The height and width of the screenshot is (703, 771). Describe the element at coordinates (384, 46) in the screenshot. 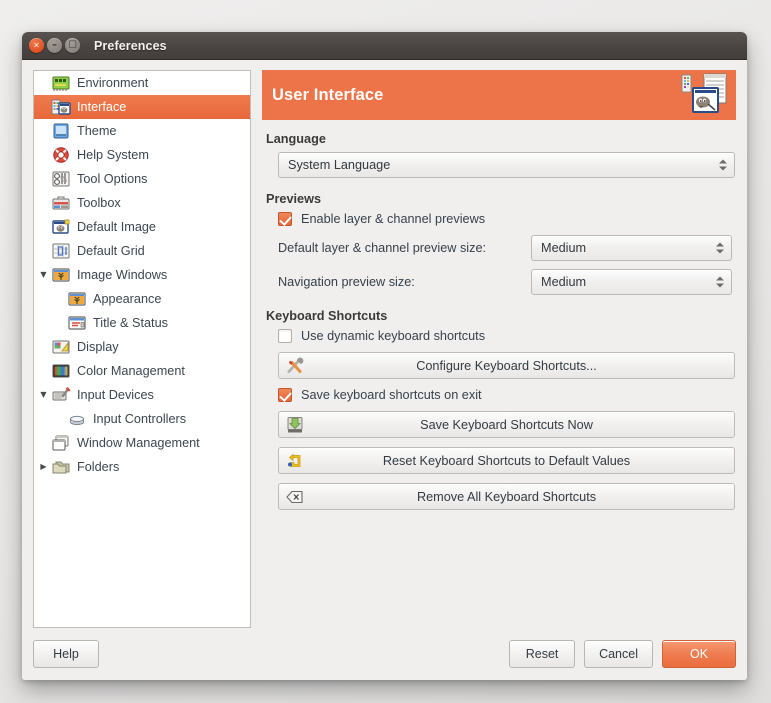

I see `window-titlebar: × – □ Preferences` at that location.